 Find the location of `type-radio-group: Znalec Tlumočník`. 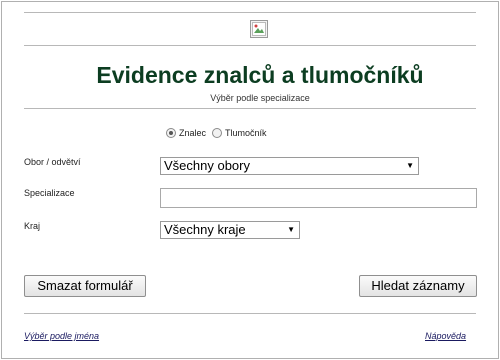

type-radio-group: Znalec Tlumočník is located at coordinates (219, 133).